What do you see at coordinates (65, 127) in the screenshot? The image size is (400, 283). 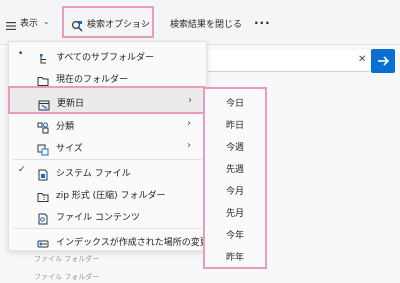 I see `menu-item-label: 分類` at bounding box center [65, 127].